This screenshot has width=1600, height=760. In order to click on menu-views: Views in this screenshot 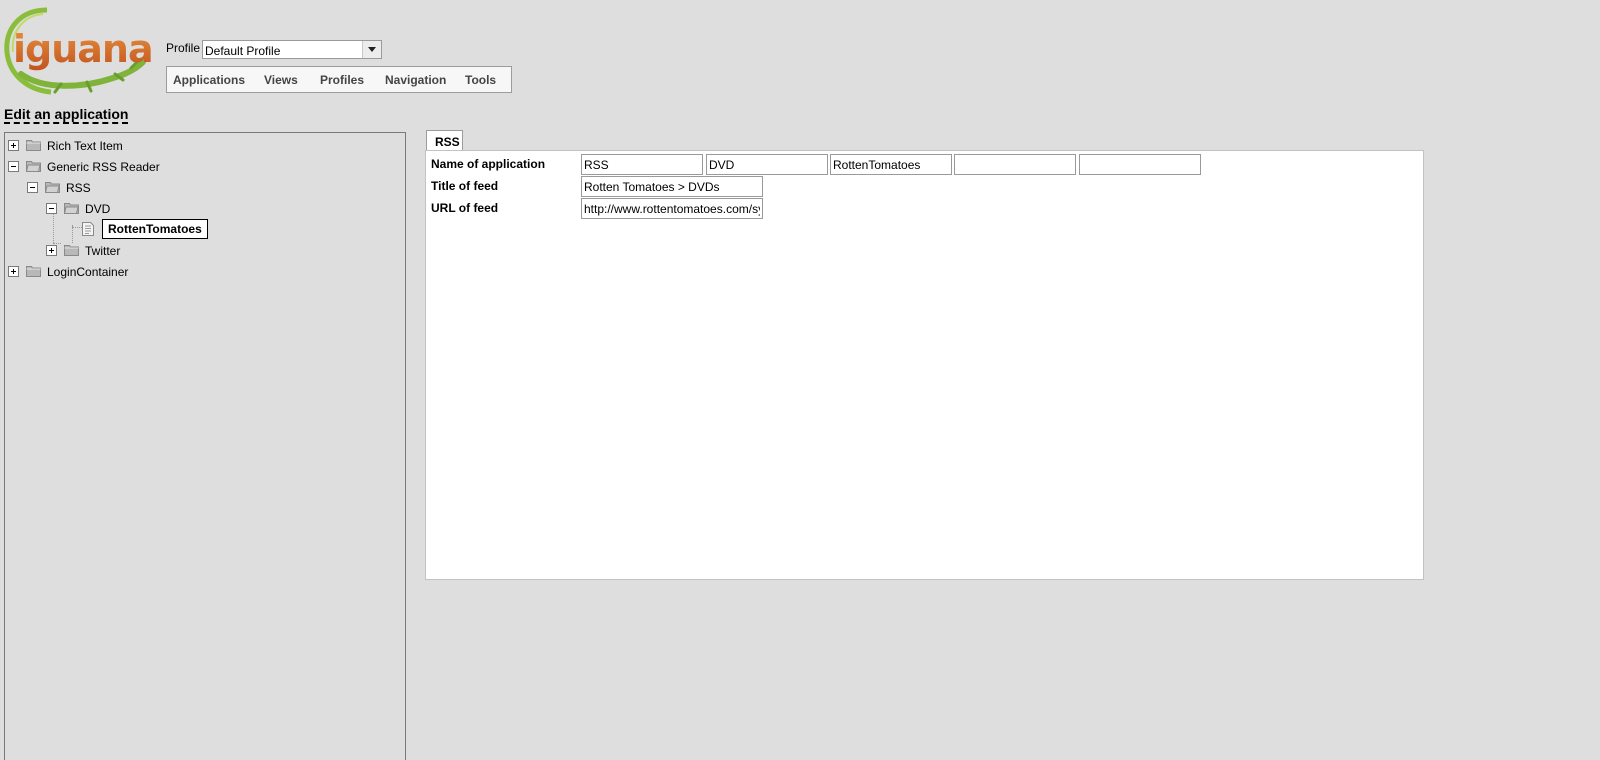, I will do `click(281, 80)`.